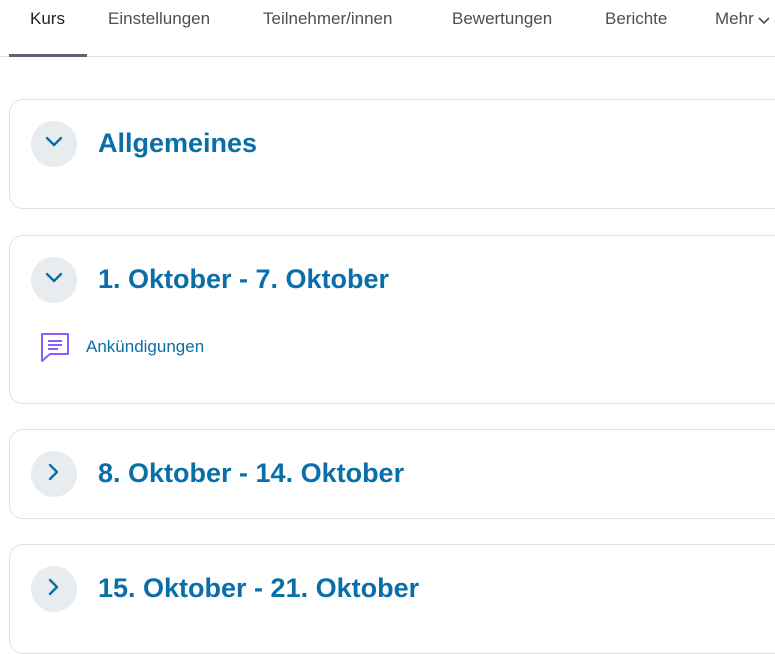 The image size is (775, 654). I want to click on activity-ankuendigungen: Ankündigungen, so click(121, 347).